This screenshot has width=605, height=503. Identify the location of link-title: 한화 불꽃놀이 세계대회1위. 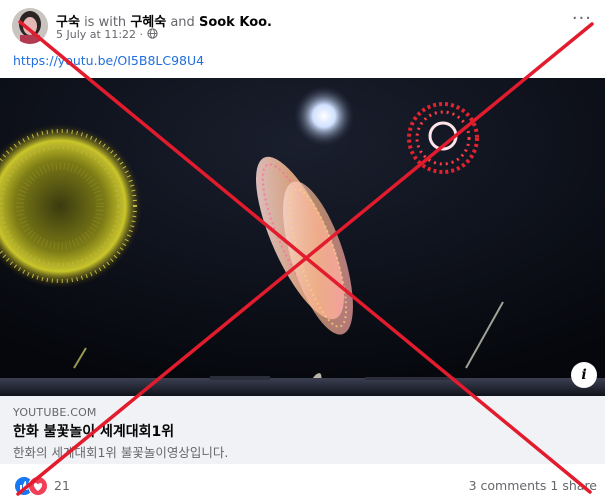
(93, 431).